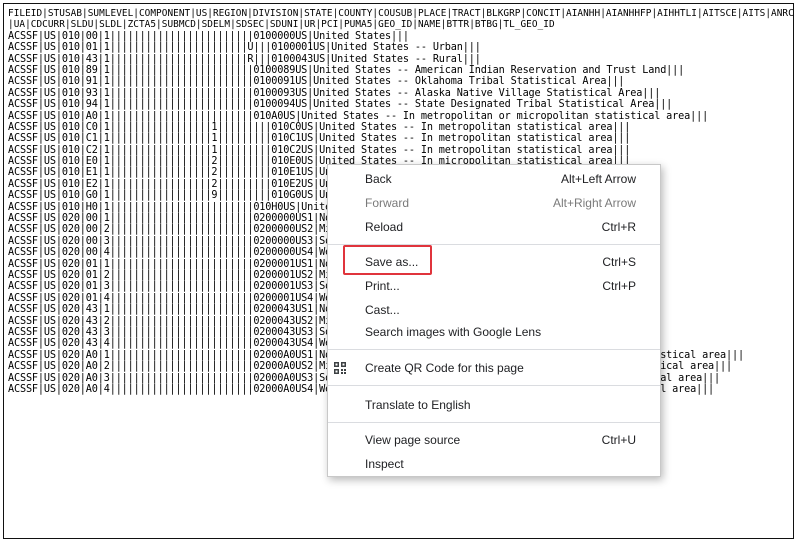  I want to click on menu-item-forward: Forward Alt+Right Arrow, so click(494, 203).